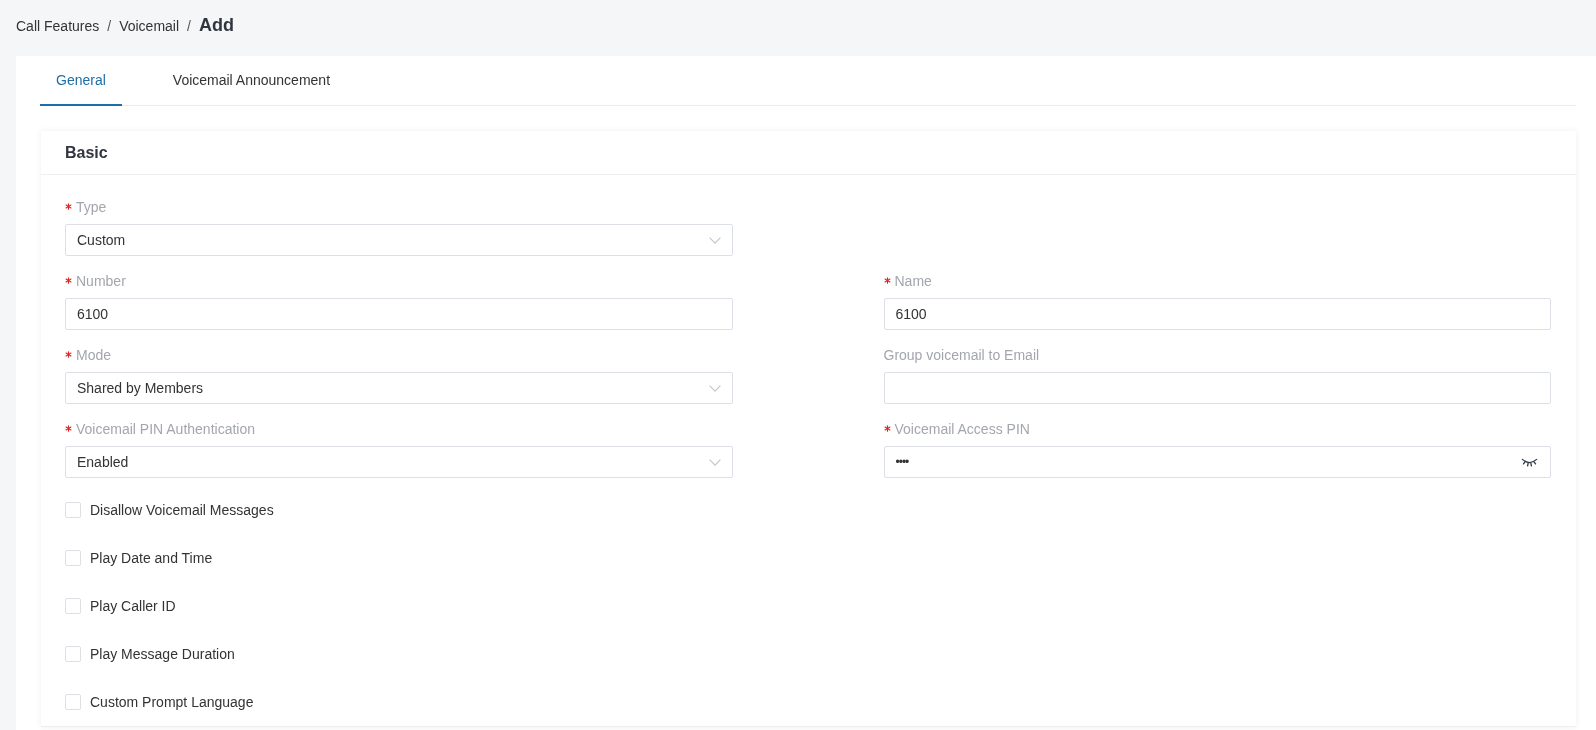  What do you see at coordinates (1529, 462) in the screenshot?
I see `closed-eye-icon` at bounding box center [1529, 462].